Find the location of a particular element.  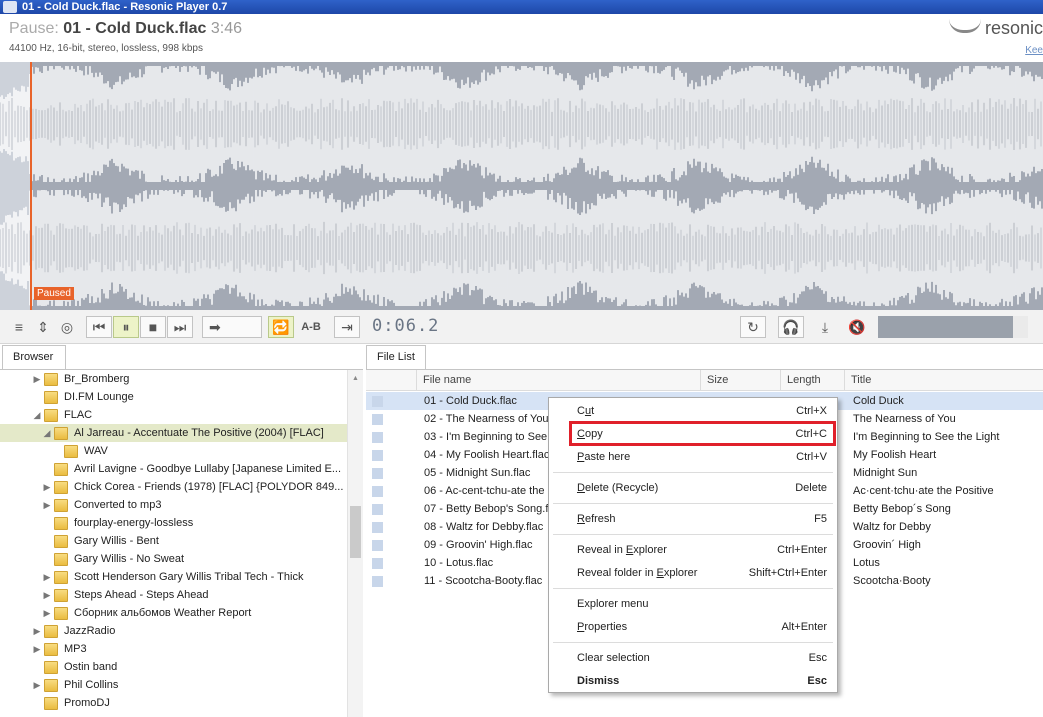

menu-item-explorer-menu: Explorer menu is located at coordinates (693, 604).